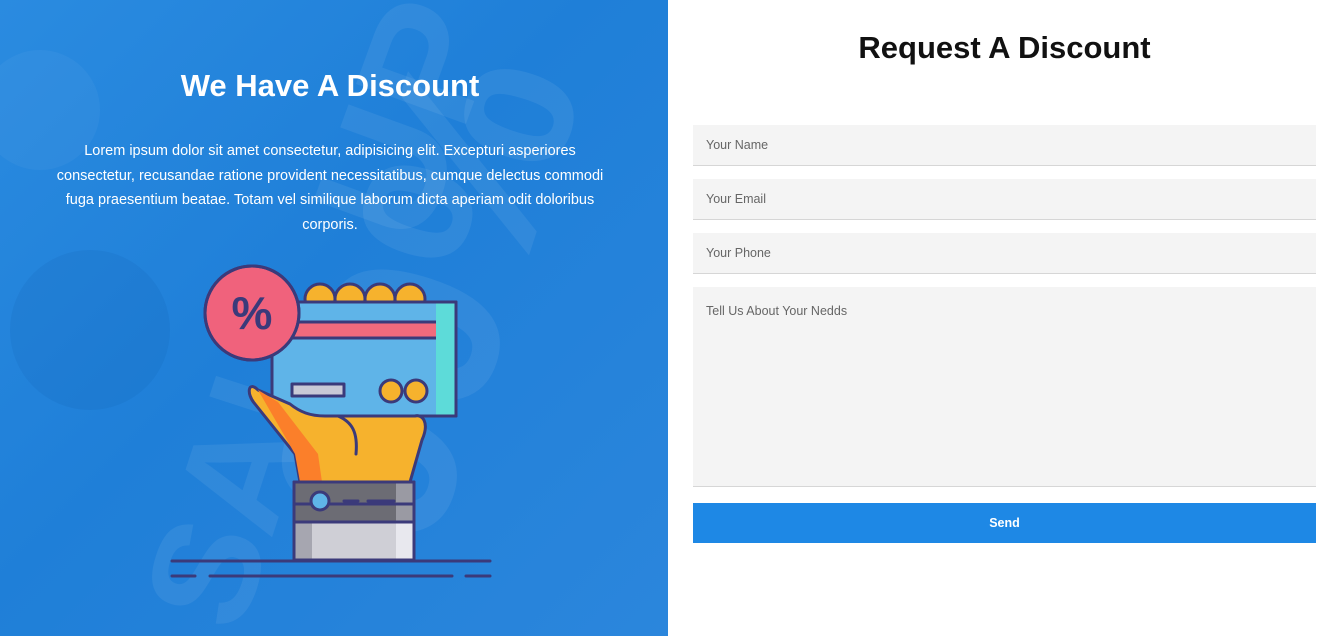 This screenshot has width=1335, height=636. Describe the element at coordinates (1004, 145) in the screenshot. I see `name-input` at that location.